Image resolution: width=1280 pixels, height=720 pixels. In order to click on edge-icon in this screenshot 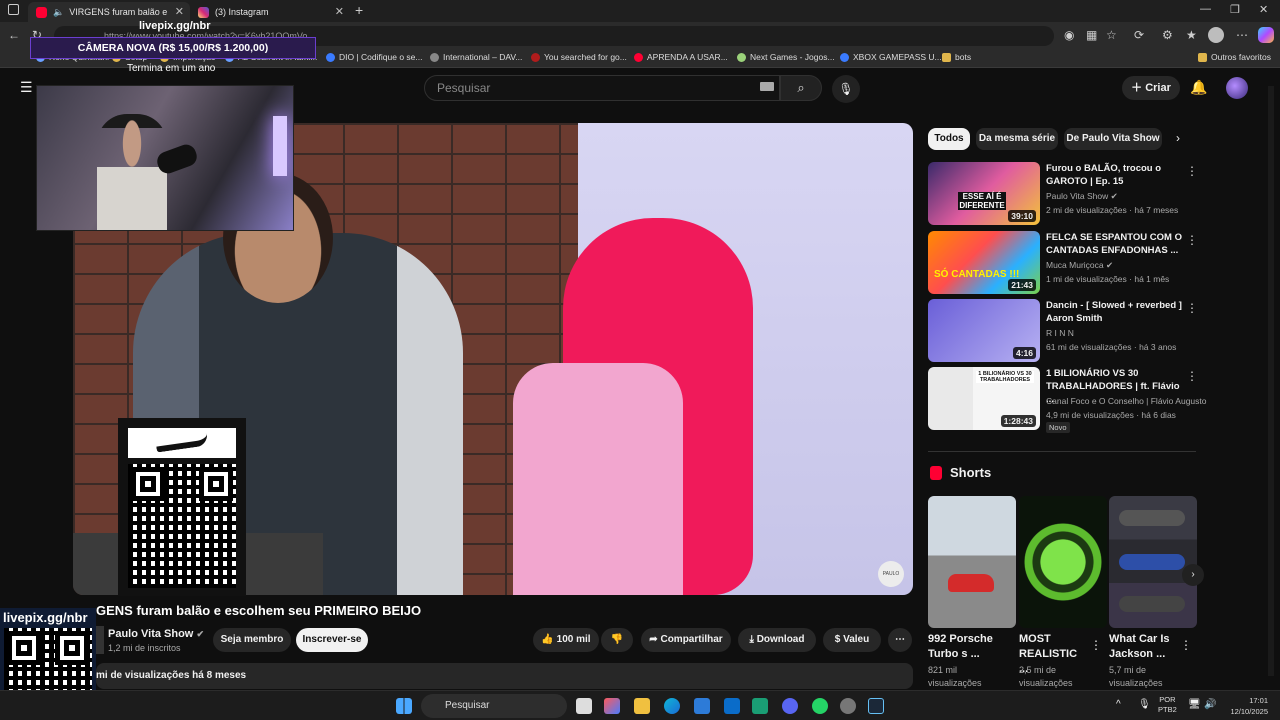, I will do `click(672, 706)`.